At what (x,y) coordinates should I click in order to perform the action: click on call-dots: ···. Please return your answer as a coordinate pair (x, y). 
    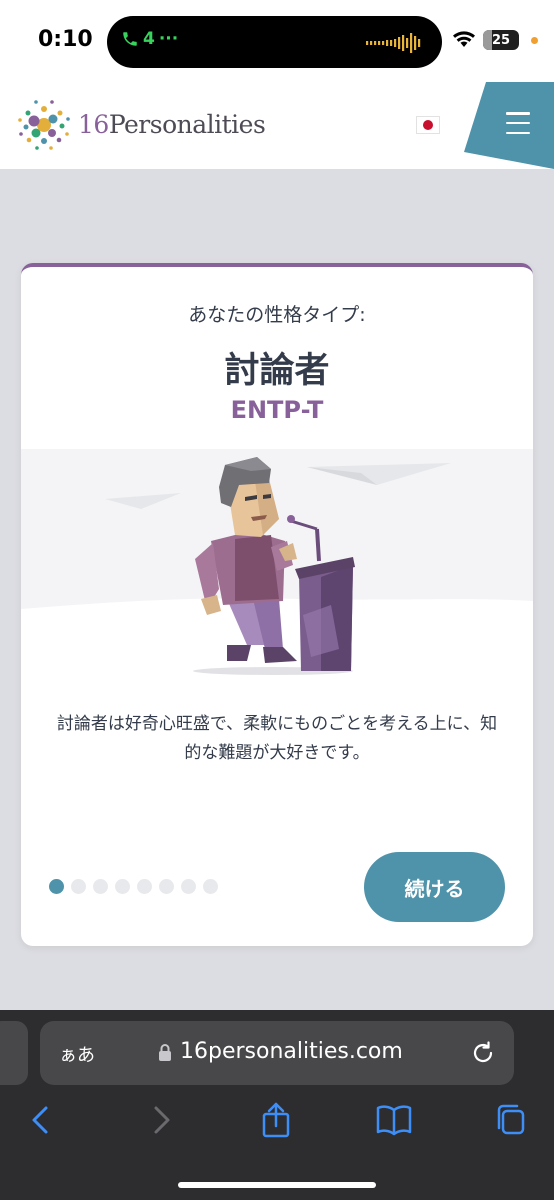
    Looking at the image, I should click on (168, 39).